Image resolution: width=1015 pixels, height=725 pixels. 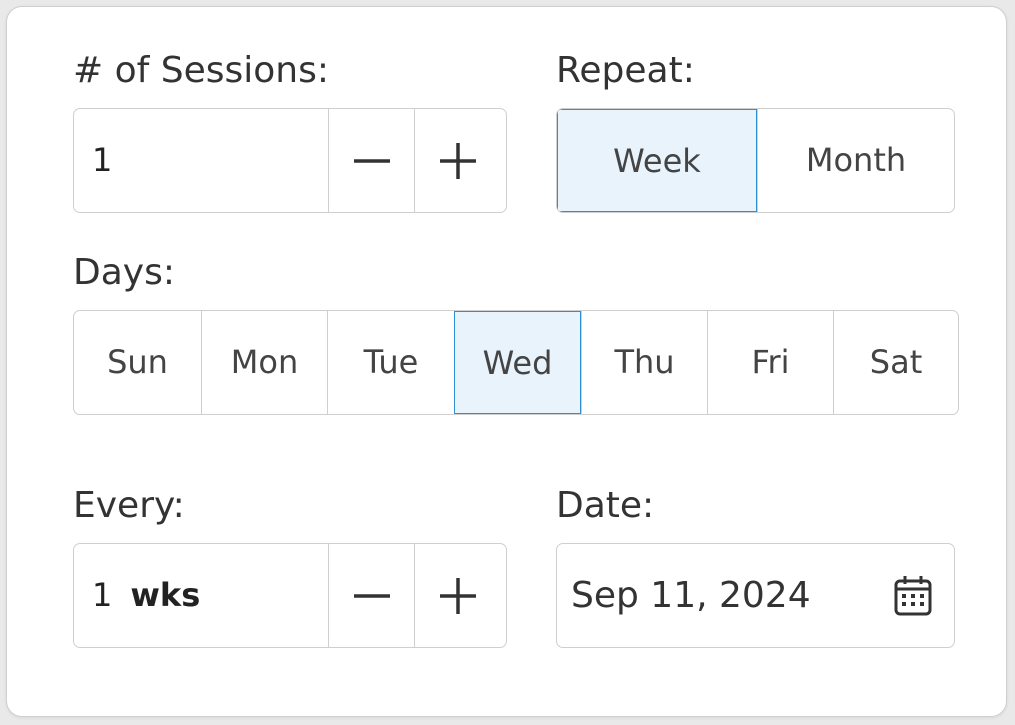 I want to click on repeat-label: Repeat:, so click(x=625, y=70).